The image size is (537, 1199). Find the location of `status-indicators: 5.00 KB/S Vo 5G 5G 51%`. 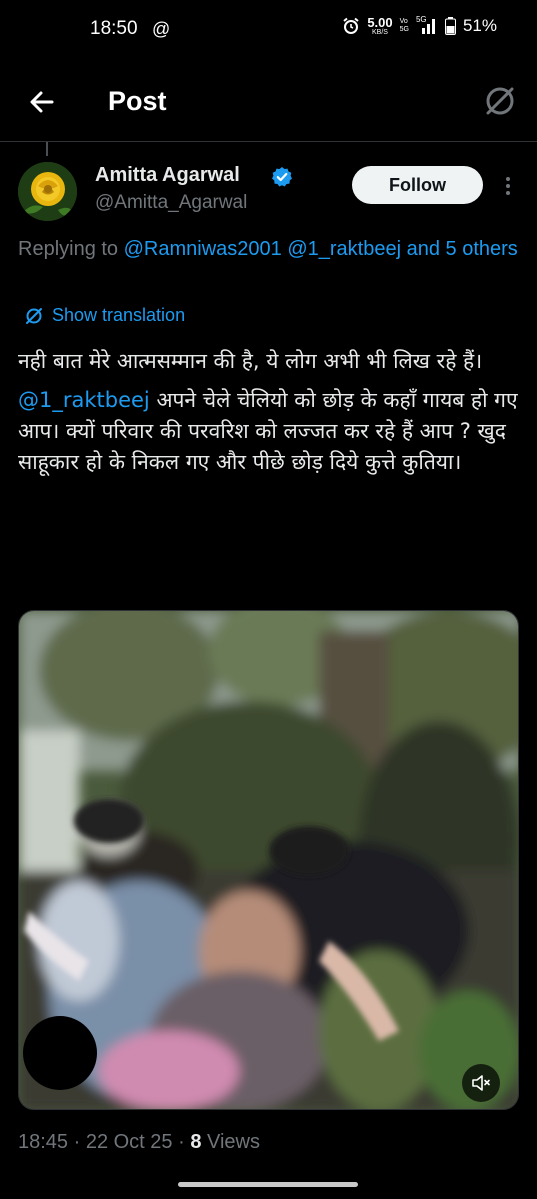

status-indicators: 5.00 KB/S Vo 5G 5G 51% is located at coordinates (419, 25).